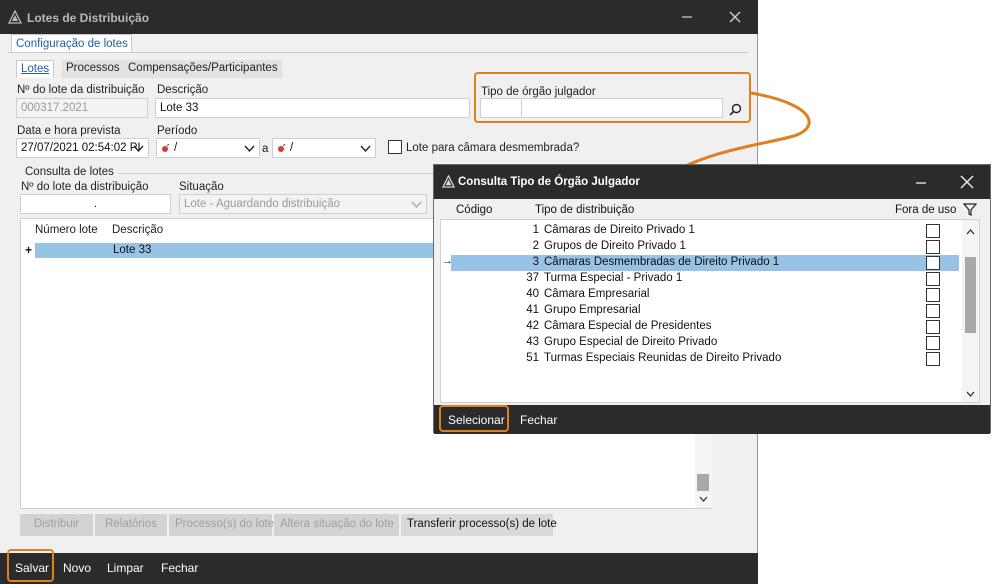 This screenshot has width=994, height=584. What do you see at coordinates (532, 310) in the screenshot?
I see `row-code: 41` at bounding box center [532, 310].